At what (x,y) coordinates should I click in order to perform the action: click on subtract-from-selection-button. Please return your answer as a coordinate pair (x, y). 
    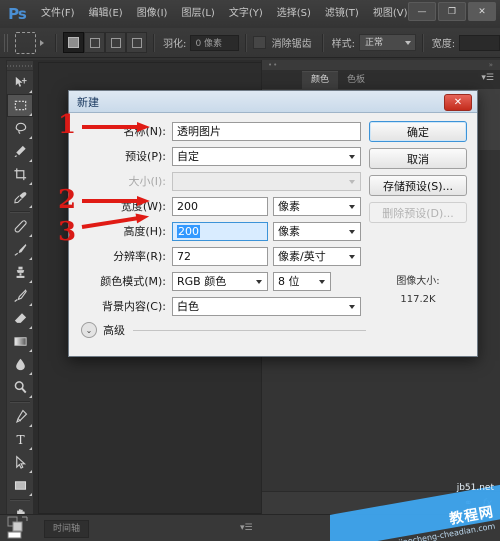
    Looking at the image, I should click on (116, 42).